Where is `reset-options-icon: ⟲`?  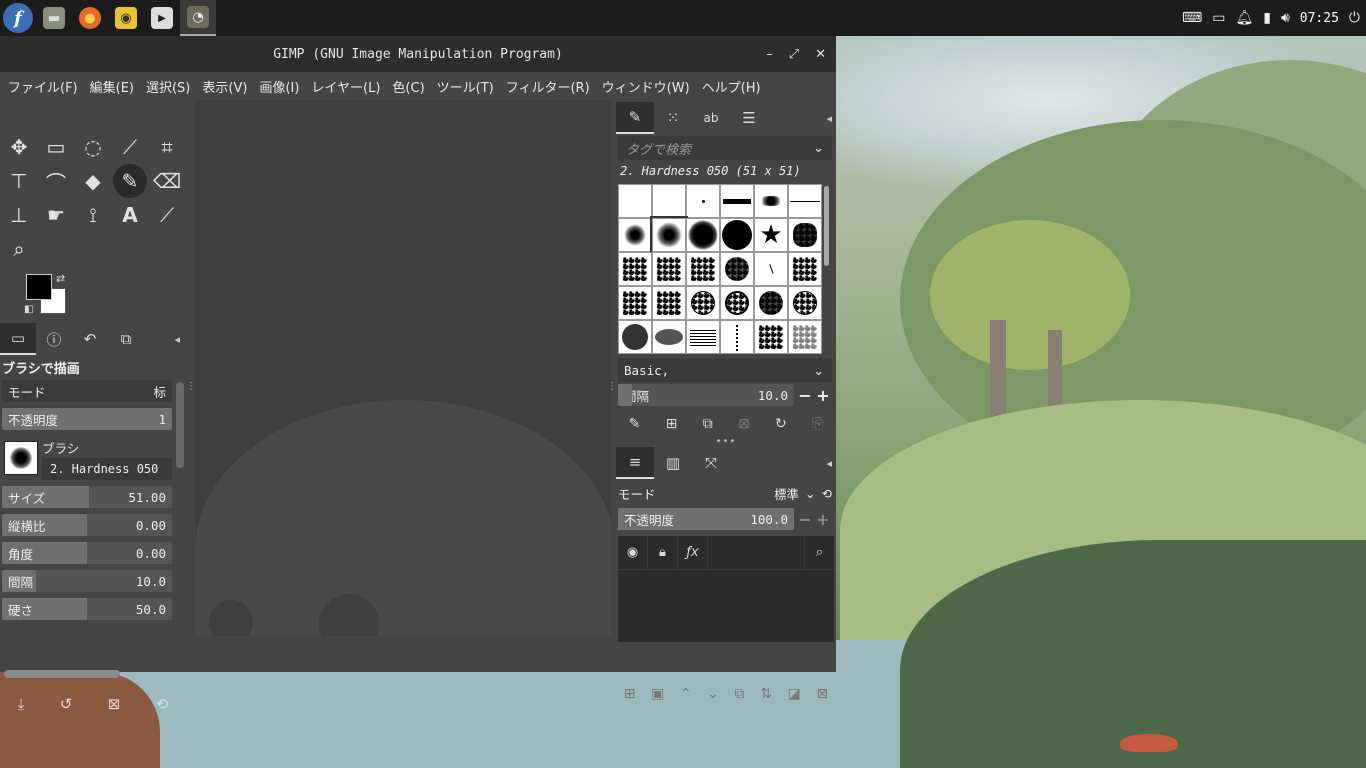
reset-options-icon: ⟲ is located at coordinates (162, 704).